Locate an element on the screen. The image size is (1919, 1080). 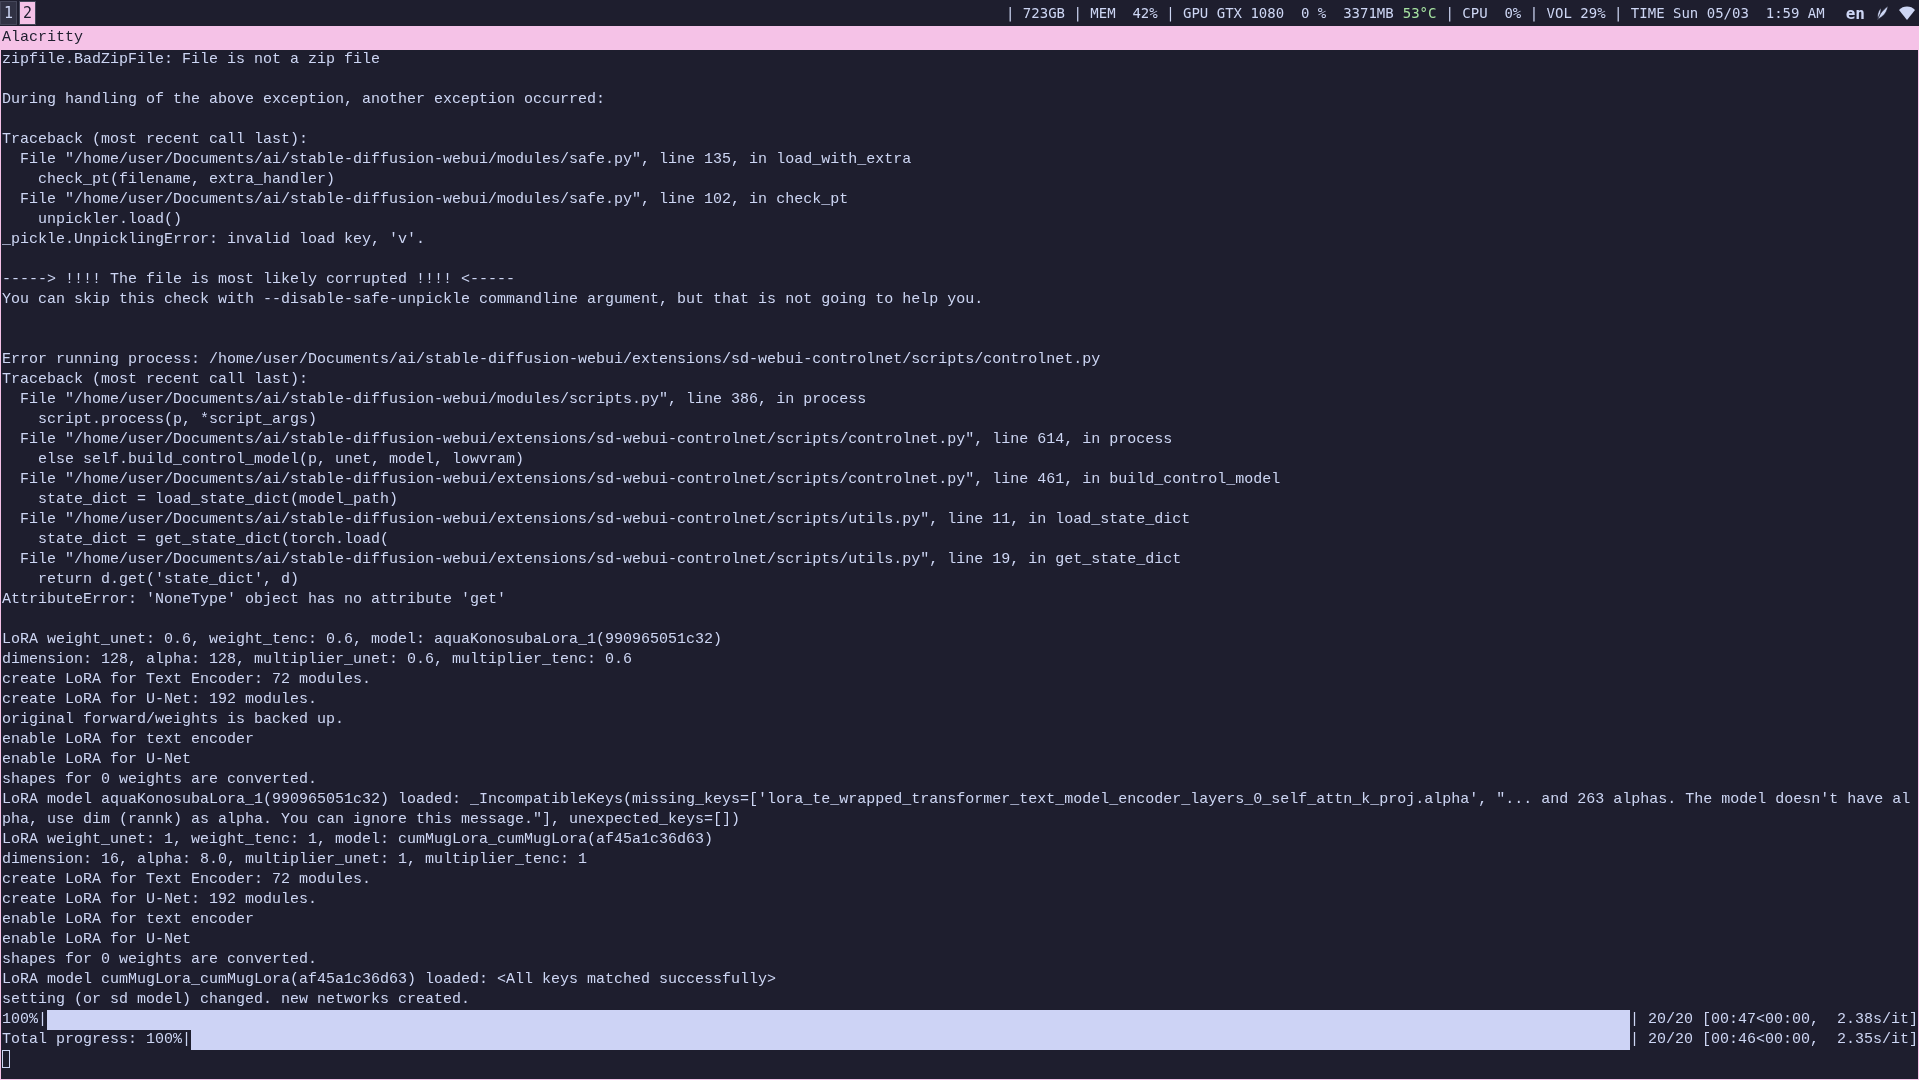
terminal-line: zipfile.BadZipFile: File is not a zip file is located at coordinates (192, 60).